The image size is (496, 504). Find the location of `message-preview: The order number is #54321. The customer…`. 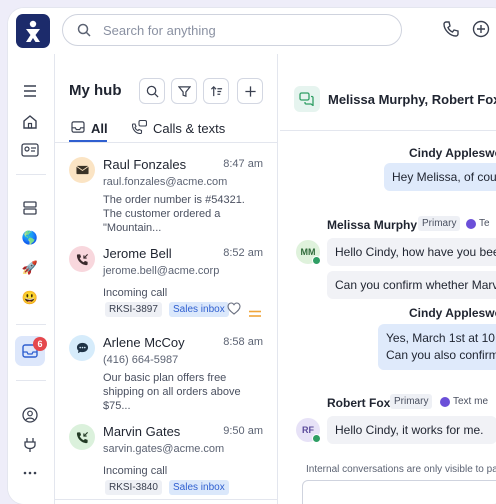

message-preview: The order number is #54321. The customer… is located at coordinates (174, 214).